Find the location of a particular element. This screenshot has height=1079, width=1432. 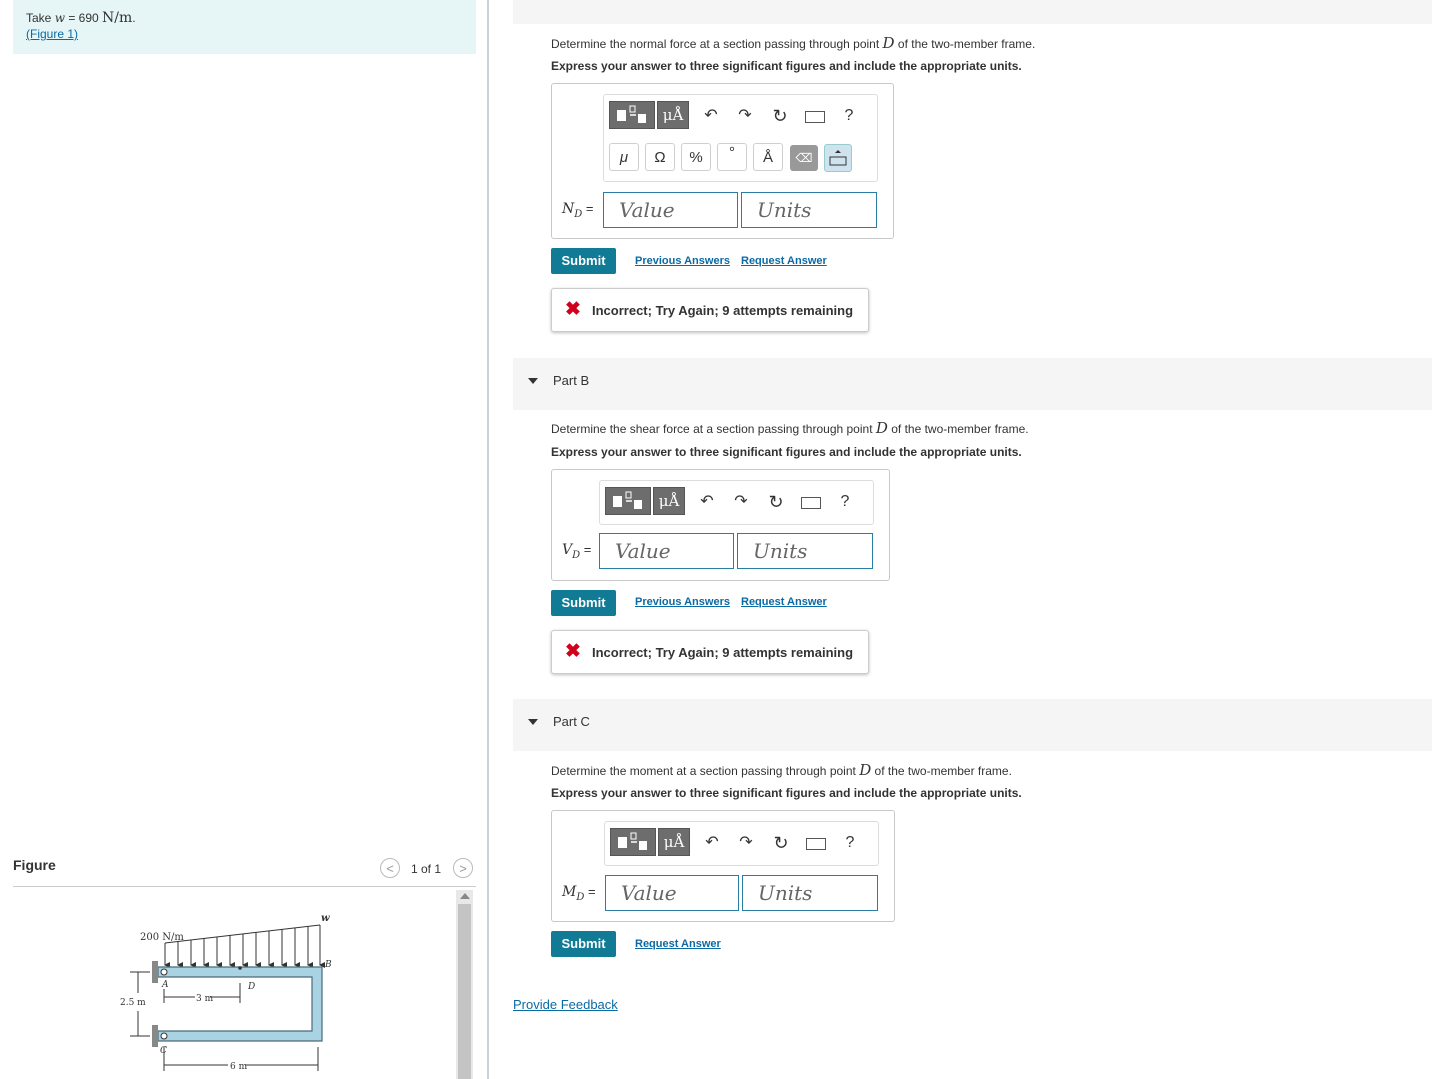

part-c-value-input: Value is located at coordinates (672, 893).